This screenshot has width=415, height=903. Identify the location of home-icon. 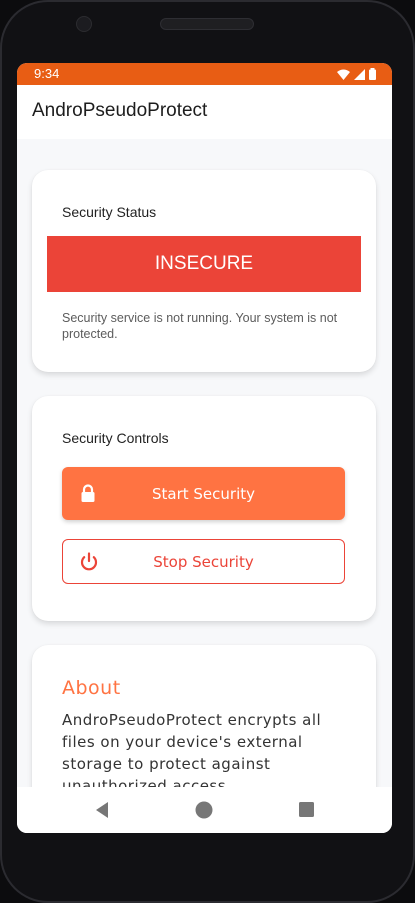
(204, 810).